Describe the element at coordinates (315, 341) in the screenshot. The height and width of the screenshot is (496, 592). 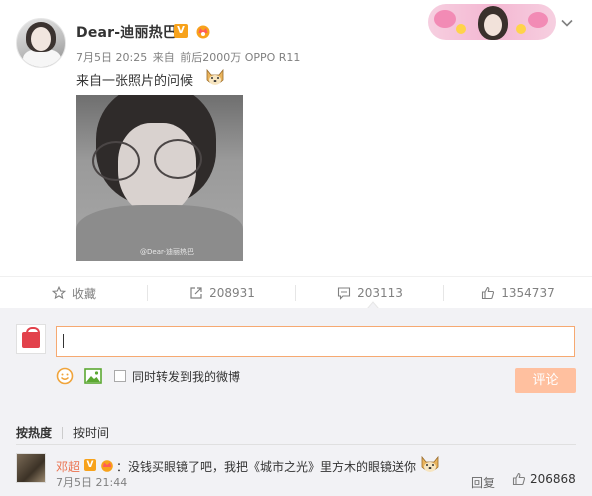
I see `comment-input` at that location.